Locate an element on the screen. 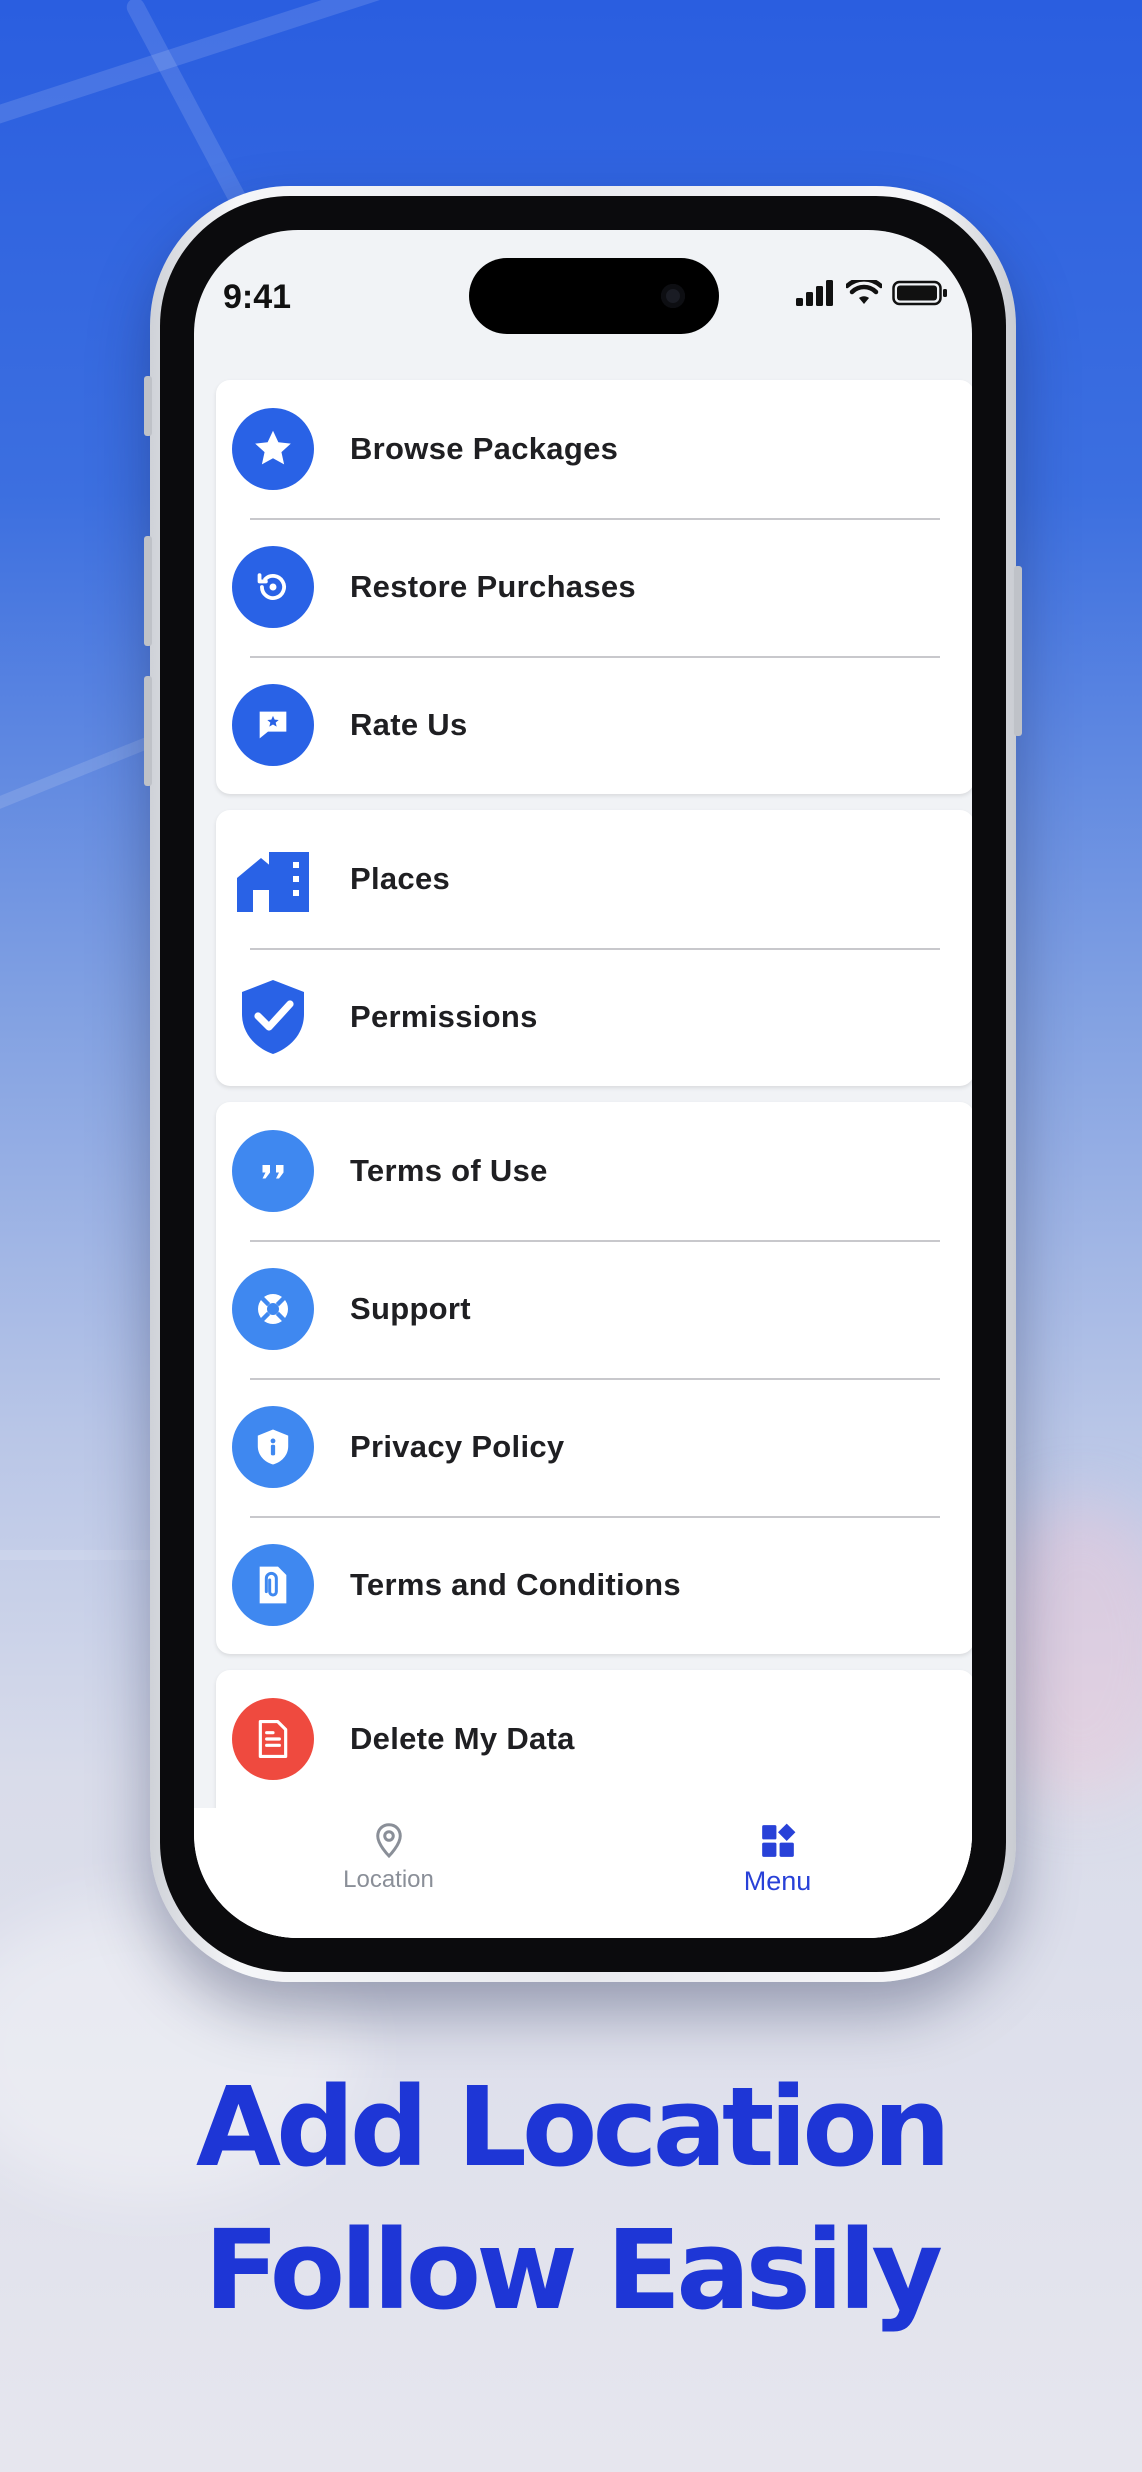 This screenshot has width=1142, height=2472. status-icons is located at coordinates (872, 293).